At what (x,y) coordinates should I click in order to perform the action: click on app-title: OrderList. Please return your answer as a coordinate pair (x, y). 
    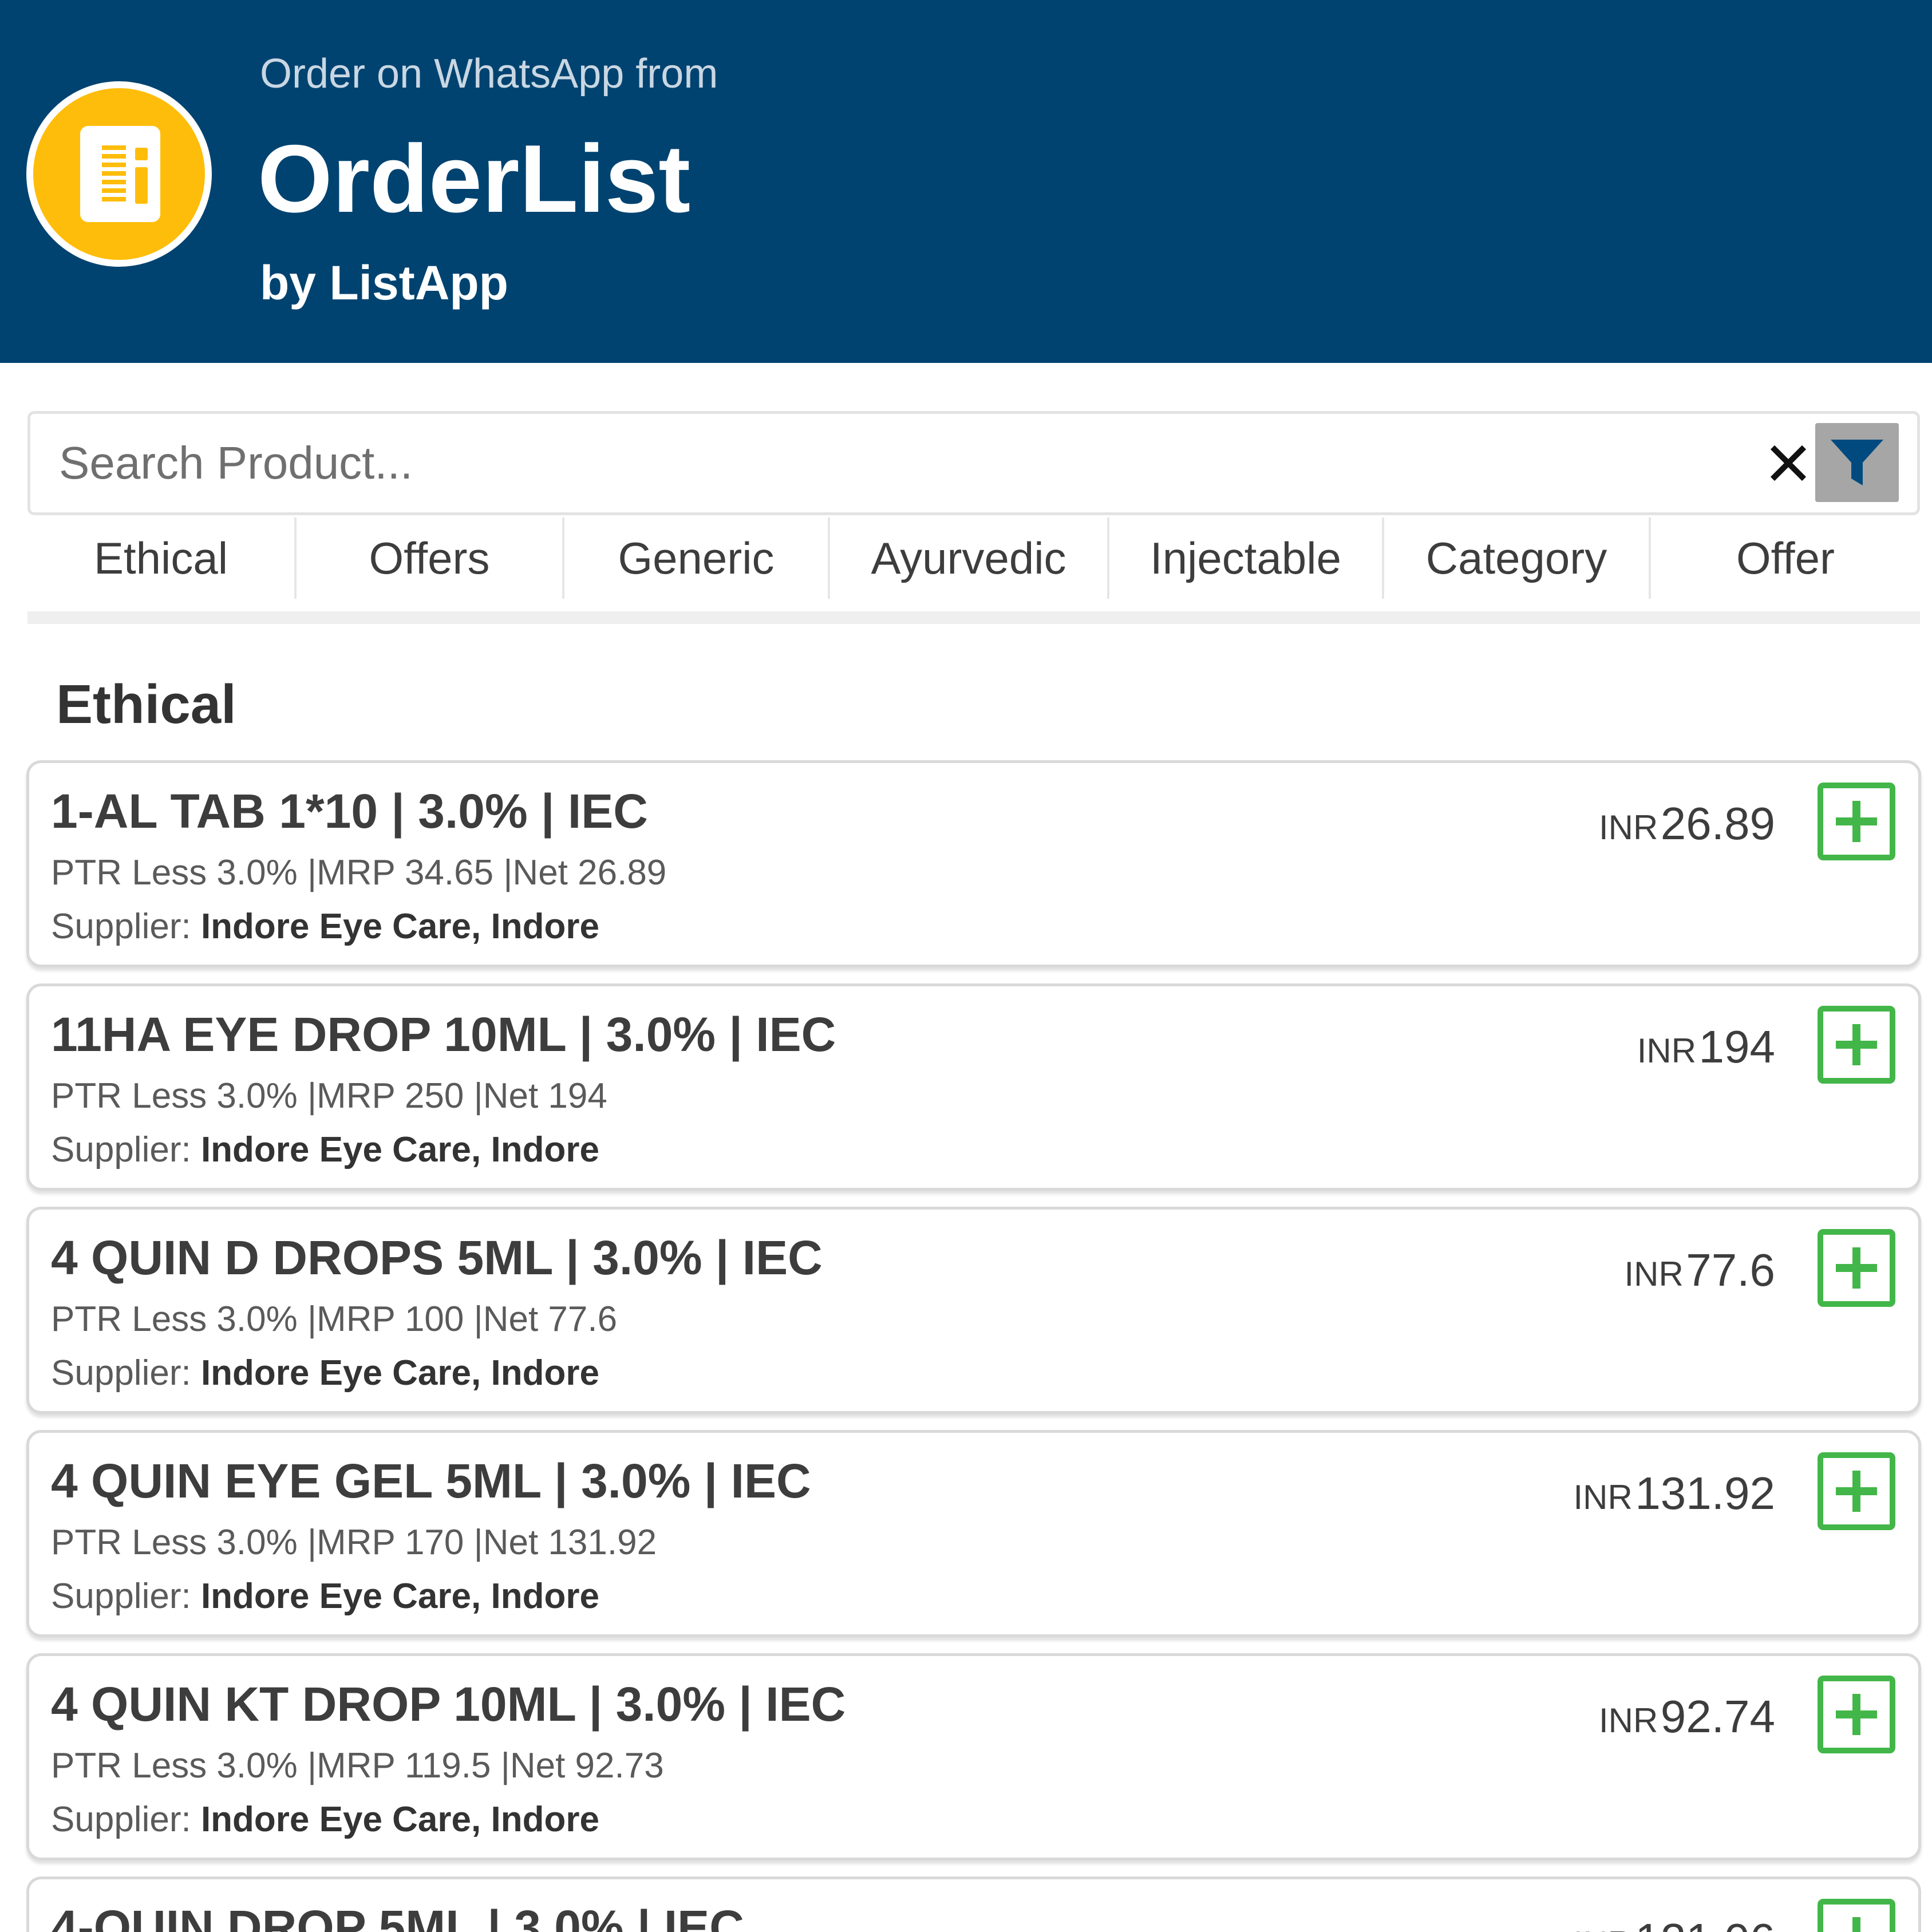
    Looking at the image, I should click on (474, 178).